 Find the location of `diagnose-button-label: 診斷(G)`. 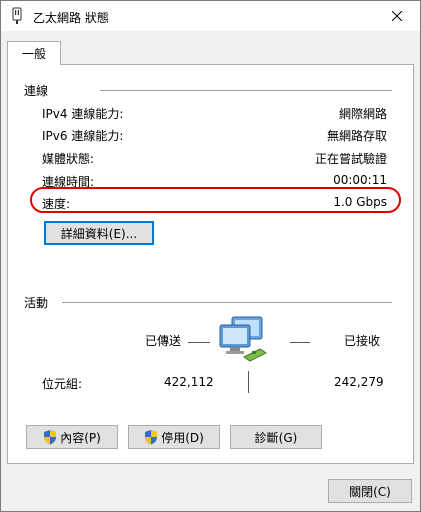

diagnose-button-label: 診斷(G) is located at coordinates (276, 437).